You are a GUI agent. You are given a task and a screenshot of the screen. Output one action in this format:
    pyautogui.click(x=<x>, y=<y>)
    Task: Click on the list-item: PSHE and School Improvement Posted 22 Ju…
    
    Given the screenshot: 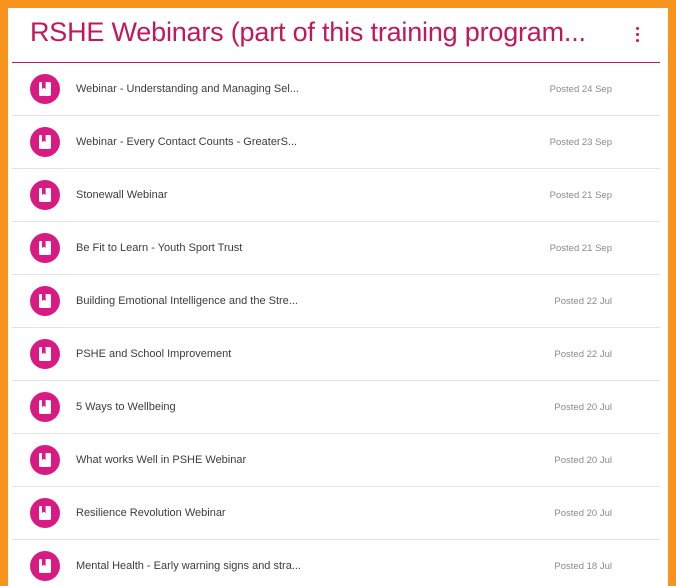 What is the action you would take?
    pyautogui.click(x=336, y=354)
    